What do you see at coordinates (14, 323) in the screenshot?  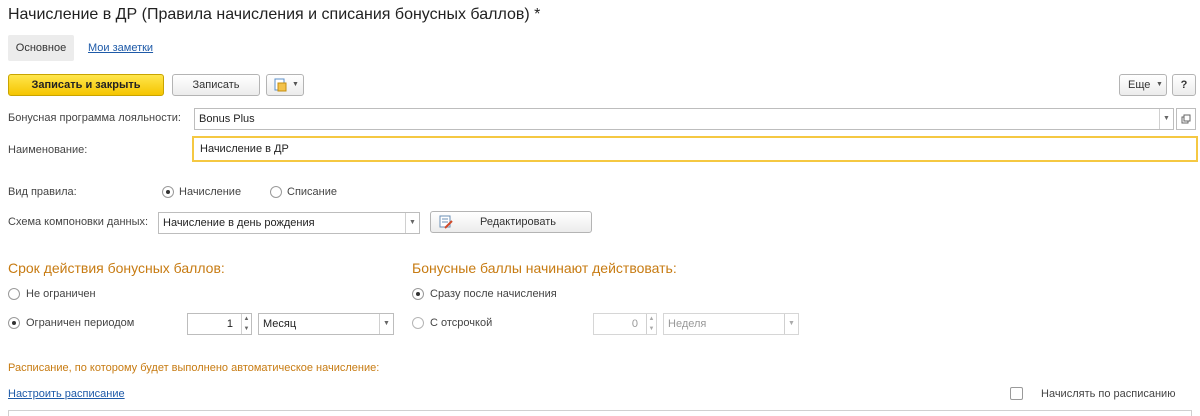 I see `validity-limited-radio` at bounding box center [14, 323].